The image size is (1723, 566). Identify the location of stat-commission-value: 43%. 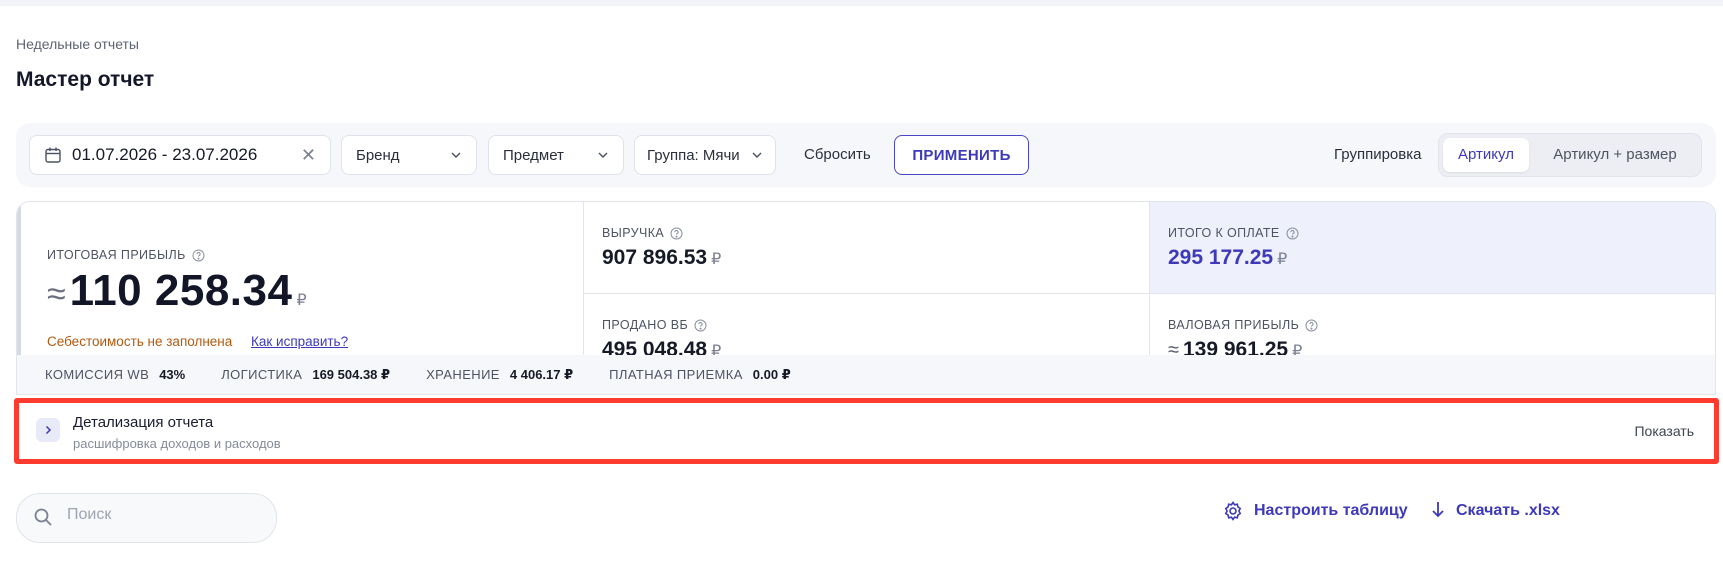
(172, 374).